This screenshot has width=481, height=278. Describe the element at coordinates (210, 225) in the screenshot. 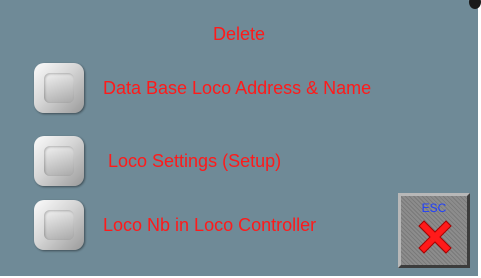

I see `loco-controller-label: Loco Nb in Loco Controller` at that location.